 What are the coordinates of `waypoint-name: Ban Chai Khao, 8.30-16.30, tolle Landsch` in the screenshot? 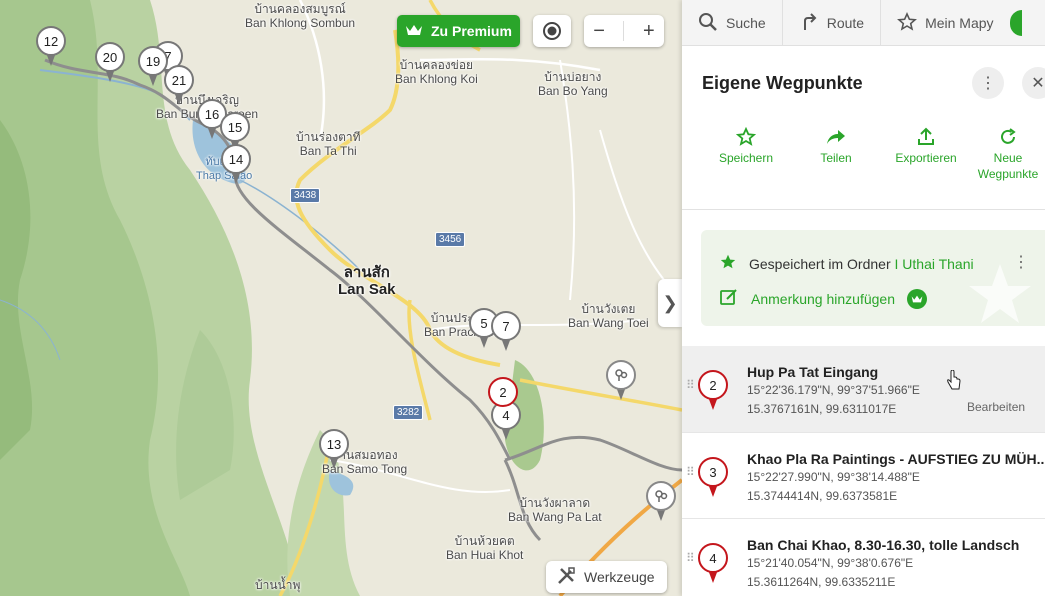 It's located at (883, 545).